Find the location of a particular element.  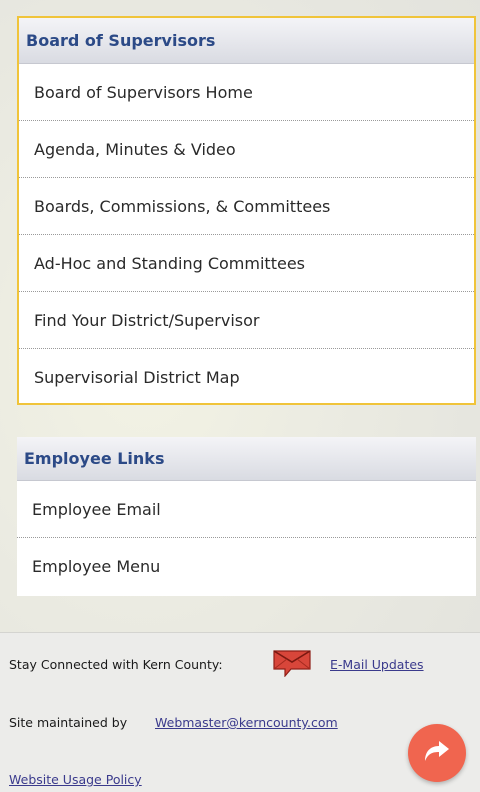

nav-item-bos-home: Board of Supervisors Home is located at coordinates (246, 92).